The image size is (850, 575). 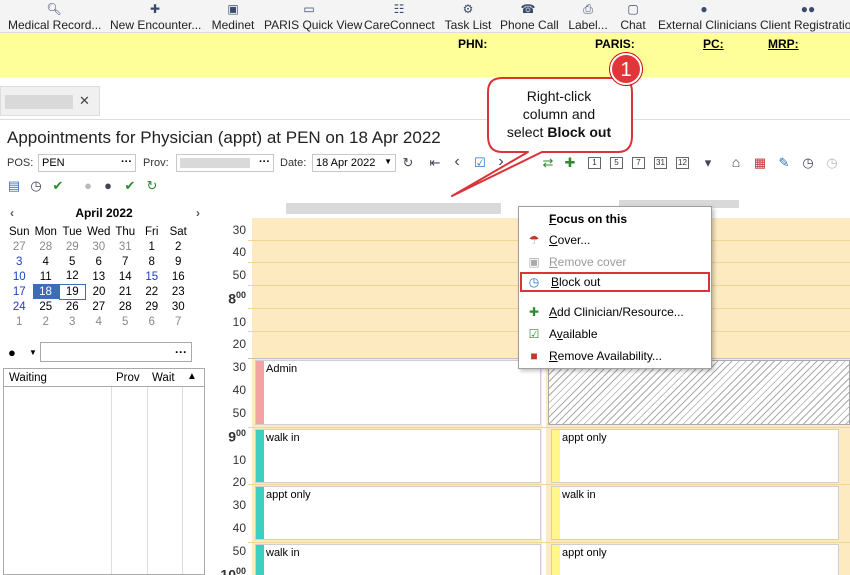 What do you see at coordinates (152, 186) in the screenshot?
I see `refresh-people-icon: ↻` at bounding box center [152, 186].